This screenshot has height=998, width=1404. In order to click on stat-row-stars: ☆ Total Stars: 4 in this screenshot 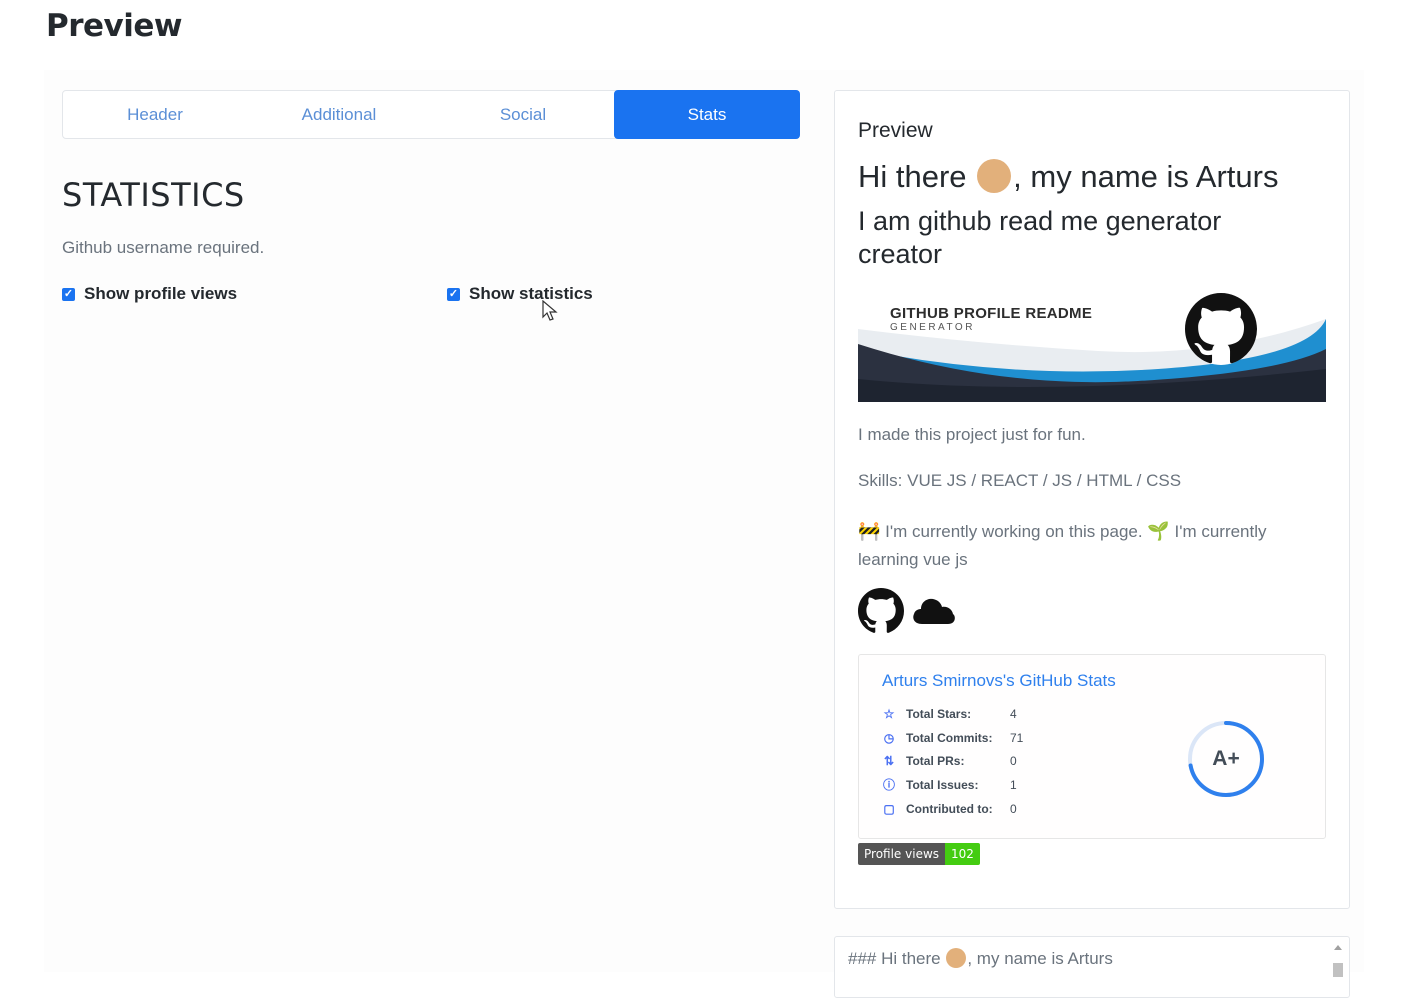, I will do `click(949, 714)`.